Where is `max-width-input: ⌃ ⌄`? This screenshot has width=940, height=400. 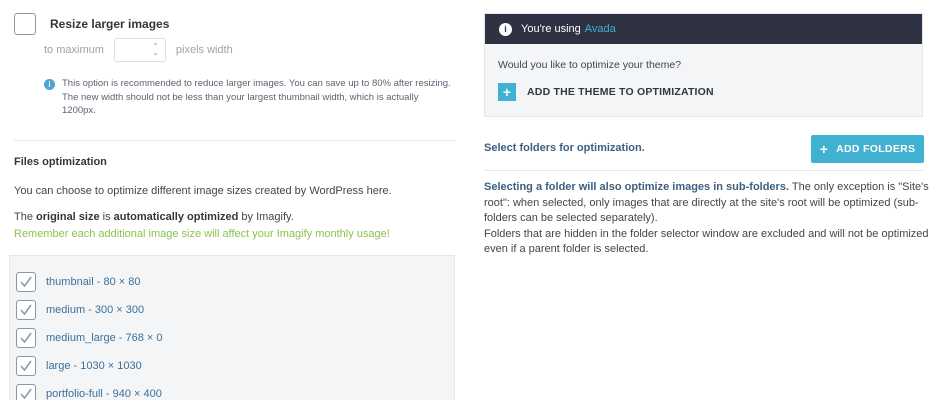
max-width-input: ⌃ ⌄ is located at coordinates (139, 50).